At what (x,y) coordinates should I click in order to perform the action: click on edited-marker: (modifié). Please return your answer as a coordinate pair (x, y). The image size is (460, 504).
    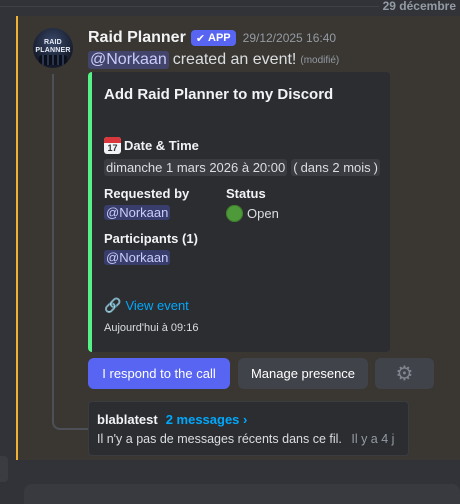
    Looking at the image, I should click on (320, 60).